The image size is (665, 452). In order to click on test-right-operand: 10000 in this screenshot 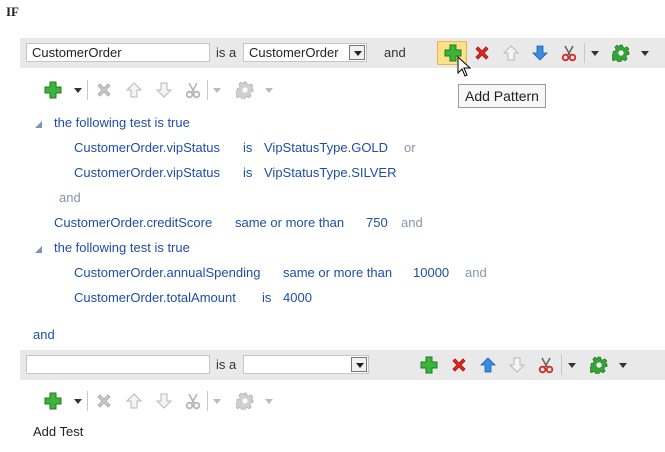, I will do `click(431, 272)`.